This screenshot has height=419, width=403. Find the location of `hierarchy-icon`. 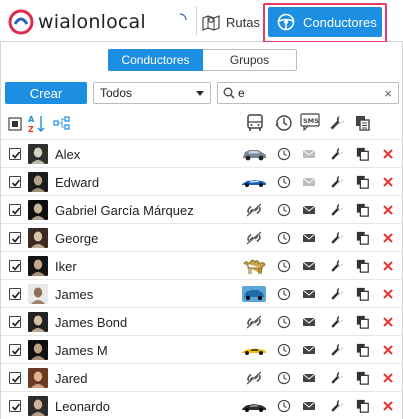

hierarchy-icon is located at coordinates (62, 123).